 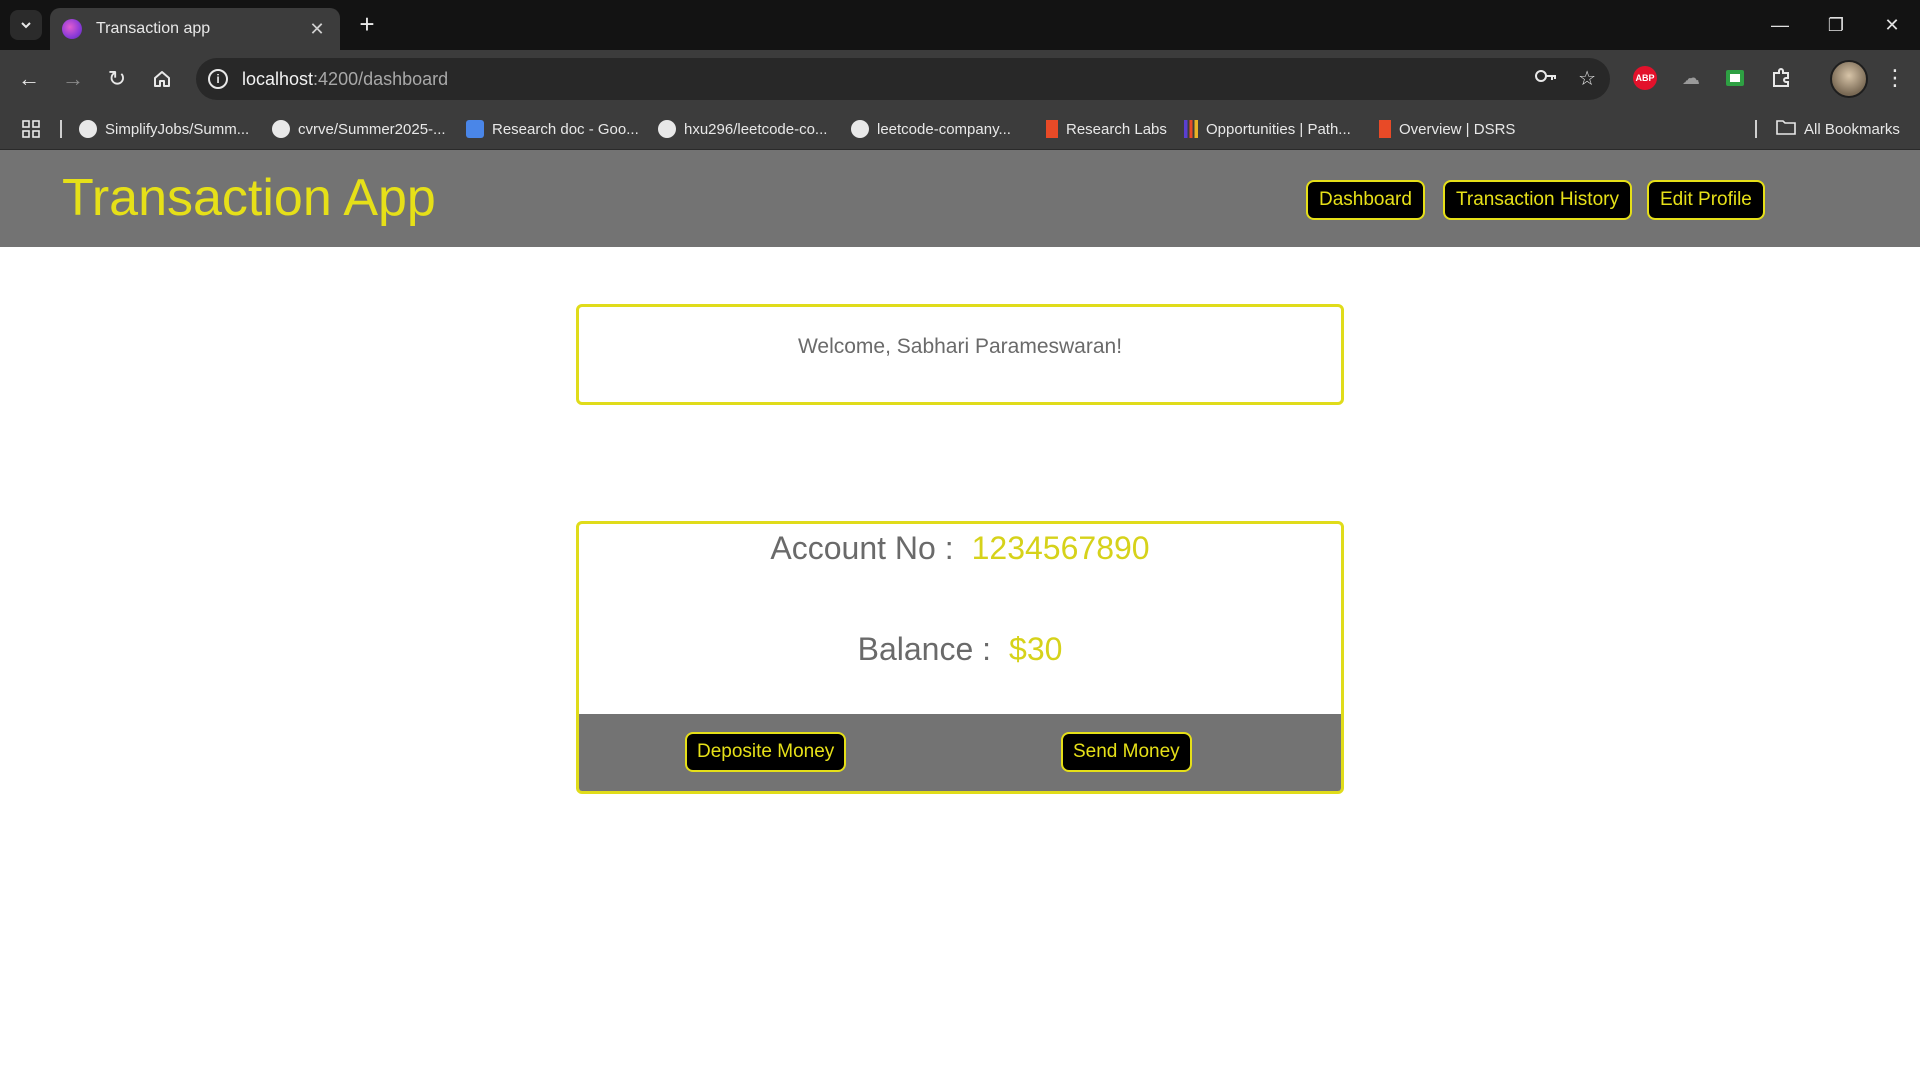 What do you see at coordinates (162, 79) in the screenshot?
I see `home-icon` at bounding box center [162, 79].